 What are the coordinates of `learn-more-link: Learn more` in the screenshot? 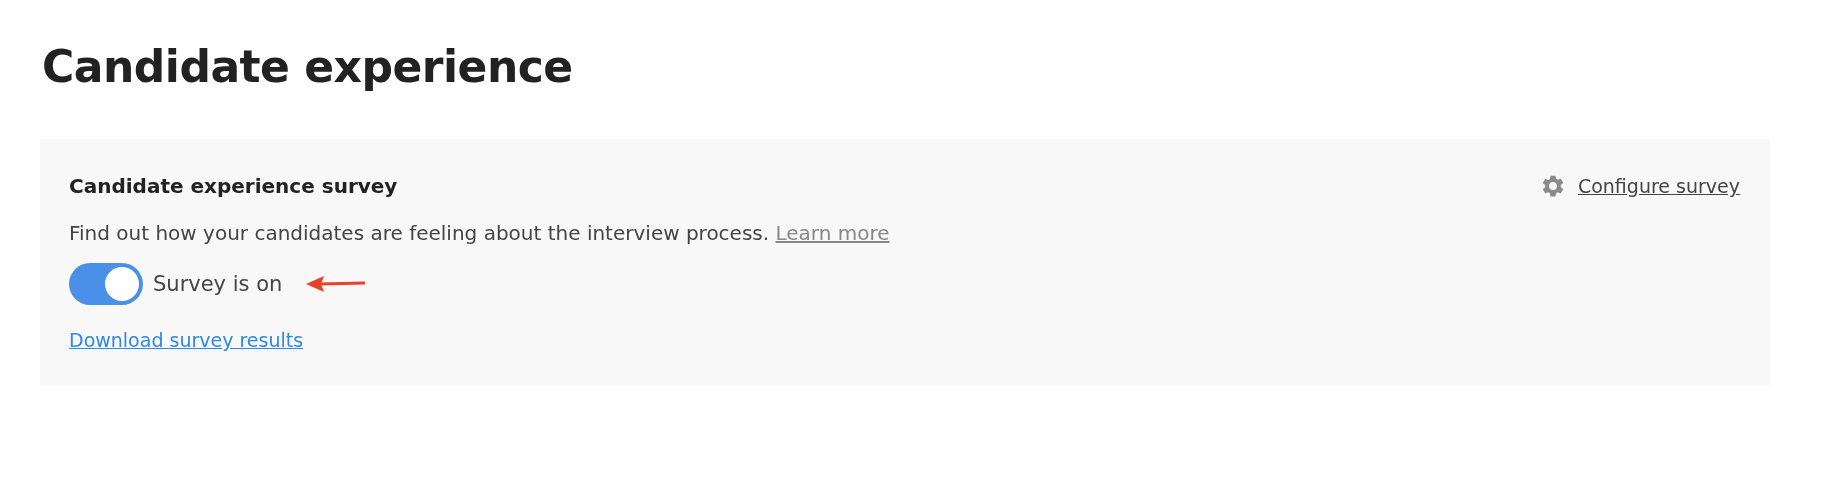 It's located at (832, 233).